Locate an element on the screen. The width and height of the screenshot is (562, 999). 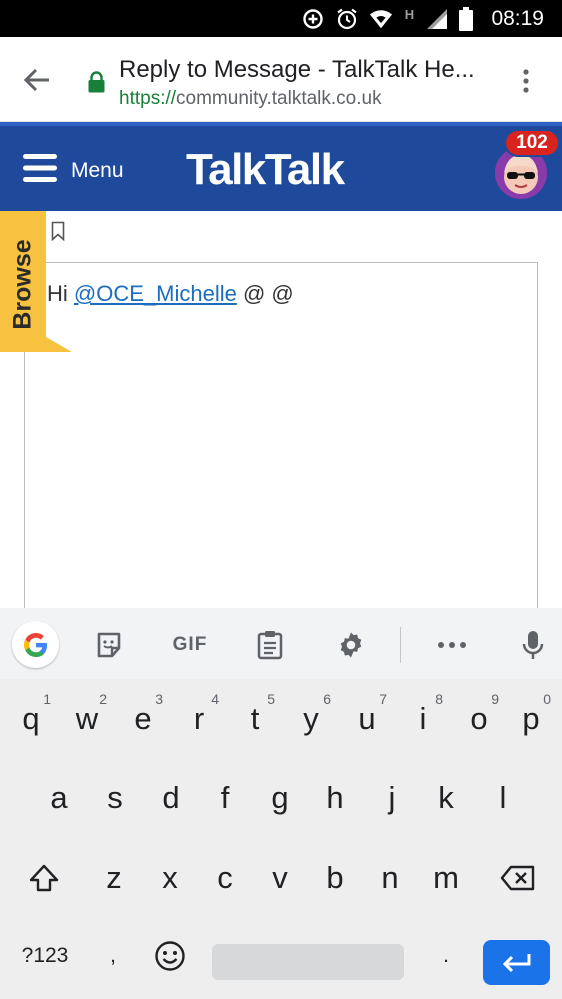
settings-gear-icon is located at coordinates (351, 645).